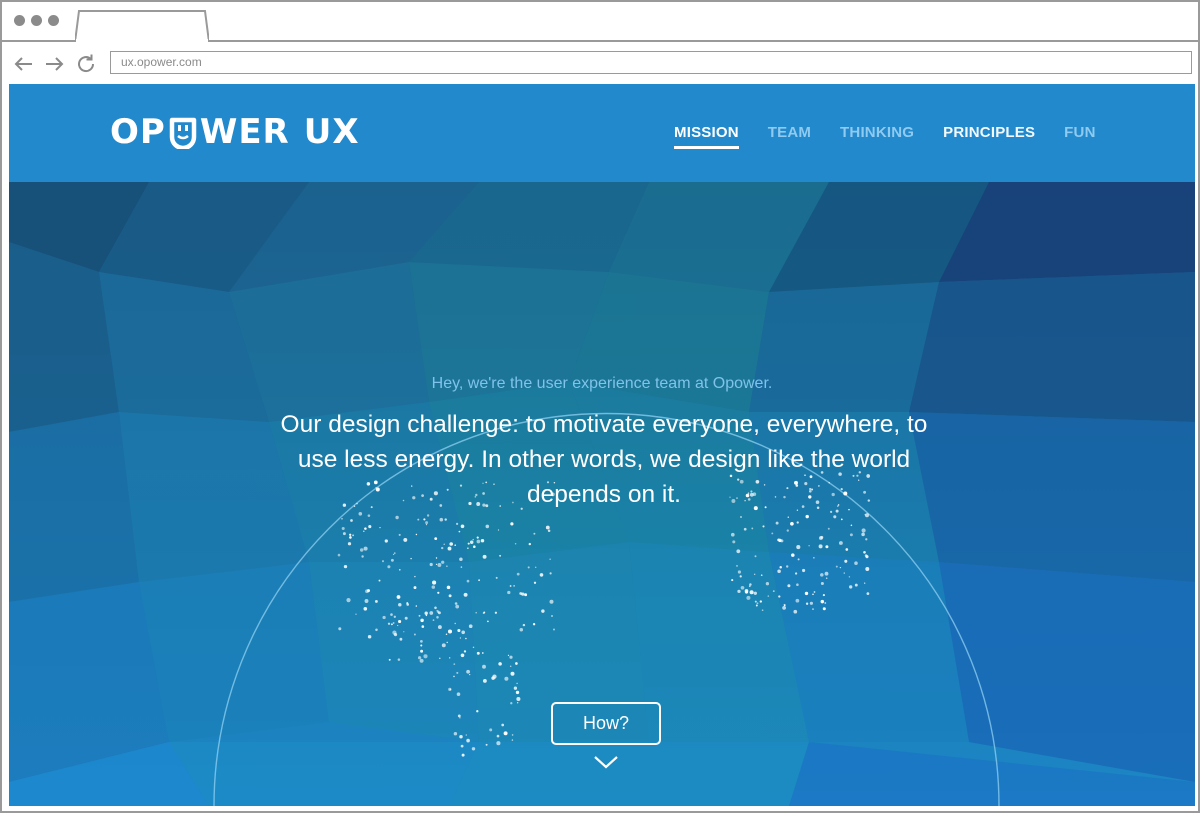  I want to click on nav-item-team: TEAM, so click(789, 136).